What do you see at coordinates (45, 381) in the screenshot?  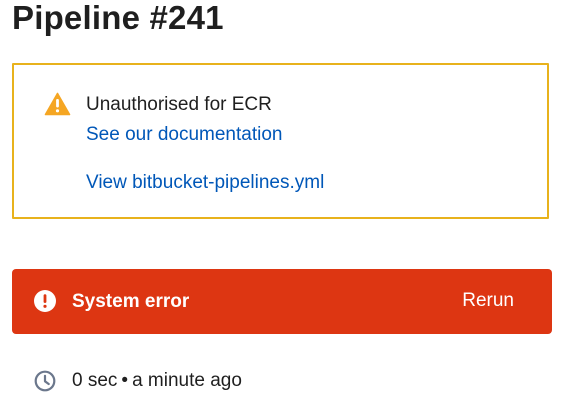 I see `clock-icon` at bounding box center [45, 381].